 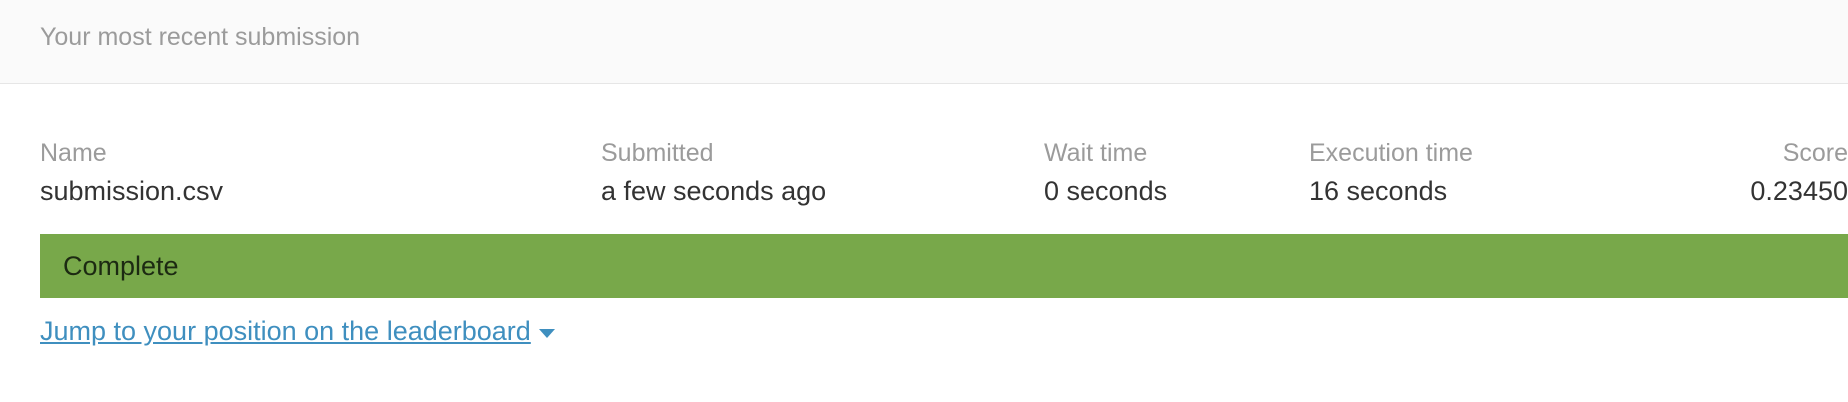 I want to click on caret-down-icon, so click(x=546, y=333).